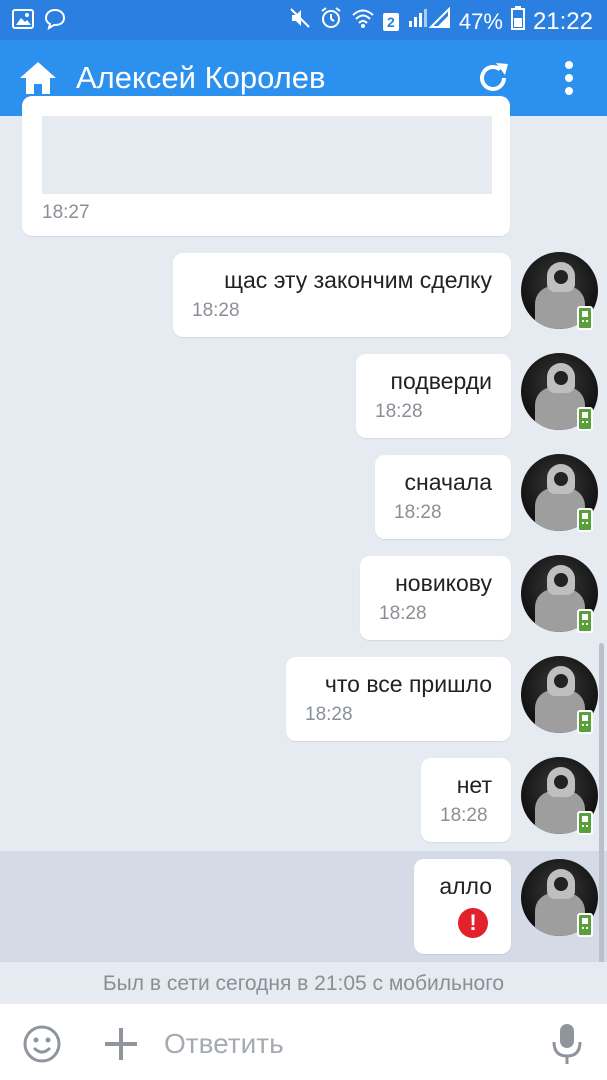  I want to click on message-row-failed: алло !, so click(303, 906).